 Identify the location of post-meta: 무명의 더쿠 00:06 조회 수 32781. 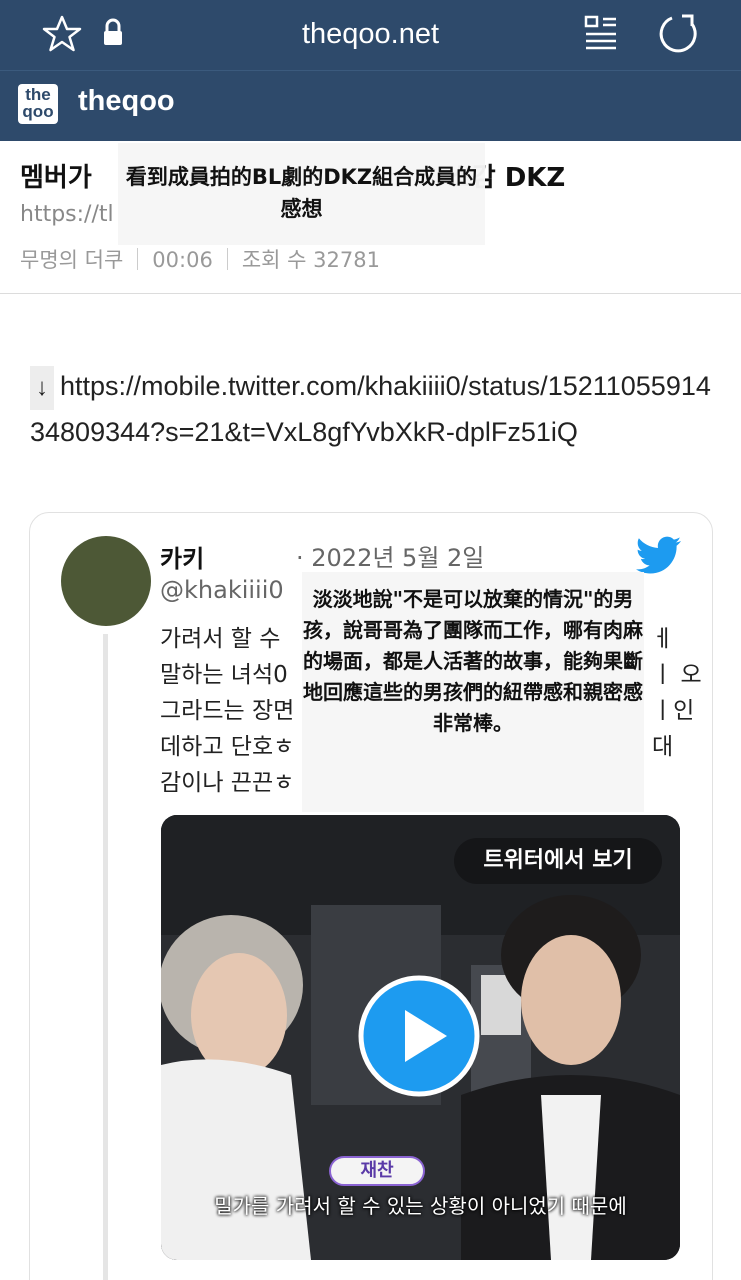
(200, 259).